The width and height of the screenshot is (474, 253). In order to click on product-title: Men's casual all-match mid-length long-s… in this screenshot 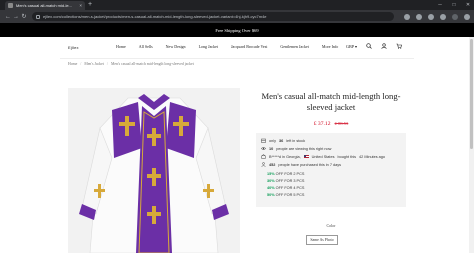, I will do `click(331, 101)`.